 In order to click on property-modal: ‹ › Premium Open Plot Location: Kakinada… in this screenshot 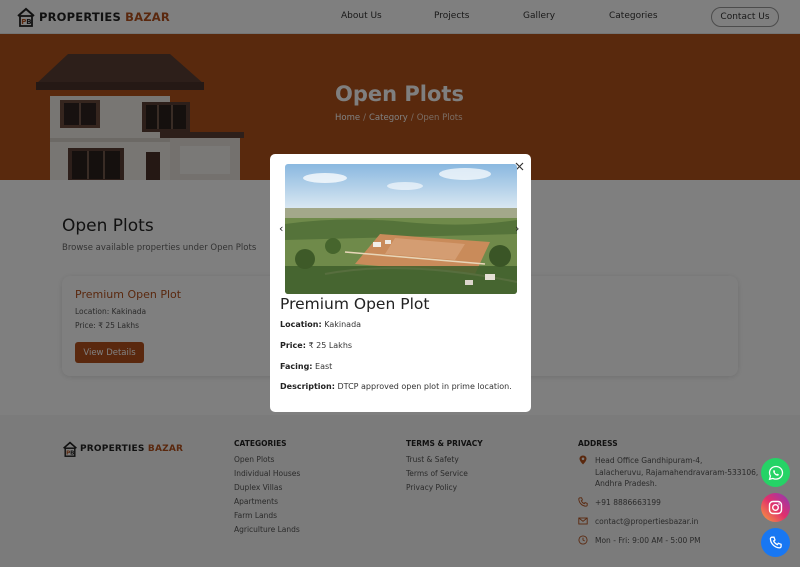, I will do `click(400, 283)`.